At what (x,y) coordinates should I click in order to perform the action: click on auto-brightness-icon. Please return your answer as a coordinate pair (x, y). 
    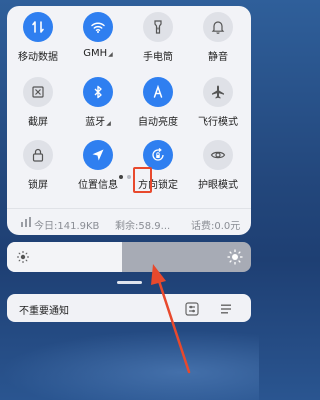
    Looking at the image, I should click on (158, 92).